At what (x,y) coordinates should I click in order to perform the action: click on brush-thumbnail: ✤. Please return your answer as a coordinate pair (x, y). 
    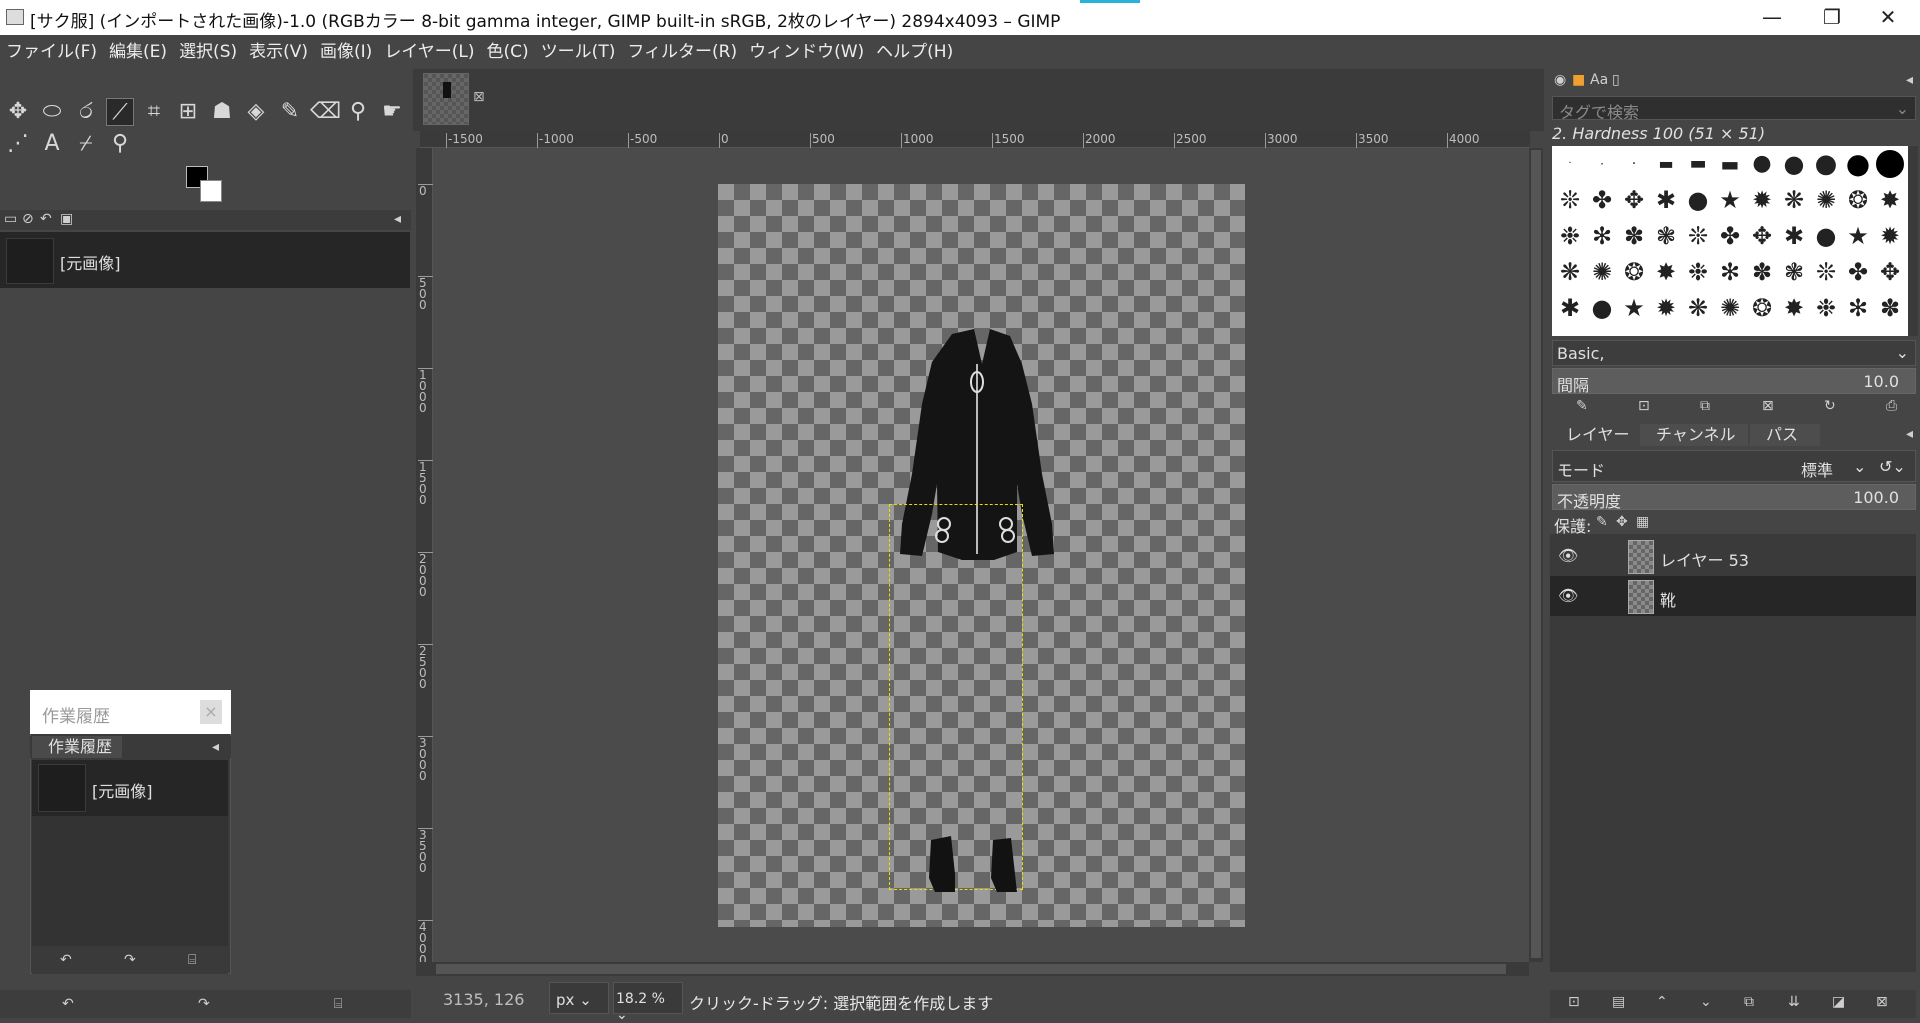
    Looking at the image, I should click on (1730, 236).